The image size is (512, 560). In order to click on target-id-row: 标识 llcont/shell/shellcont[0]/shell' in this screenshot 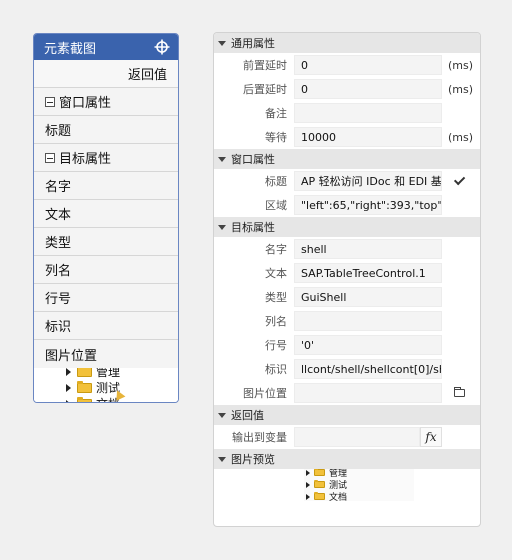, I will do `click(347, 369)`.